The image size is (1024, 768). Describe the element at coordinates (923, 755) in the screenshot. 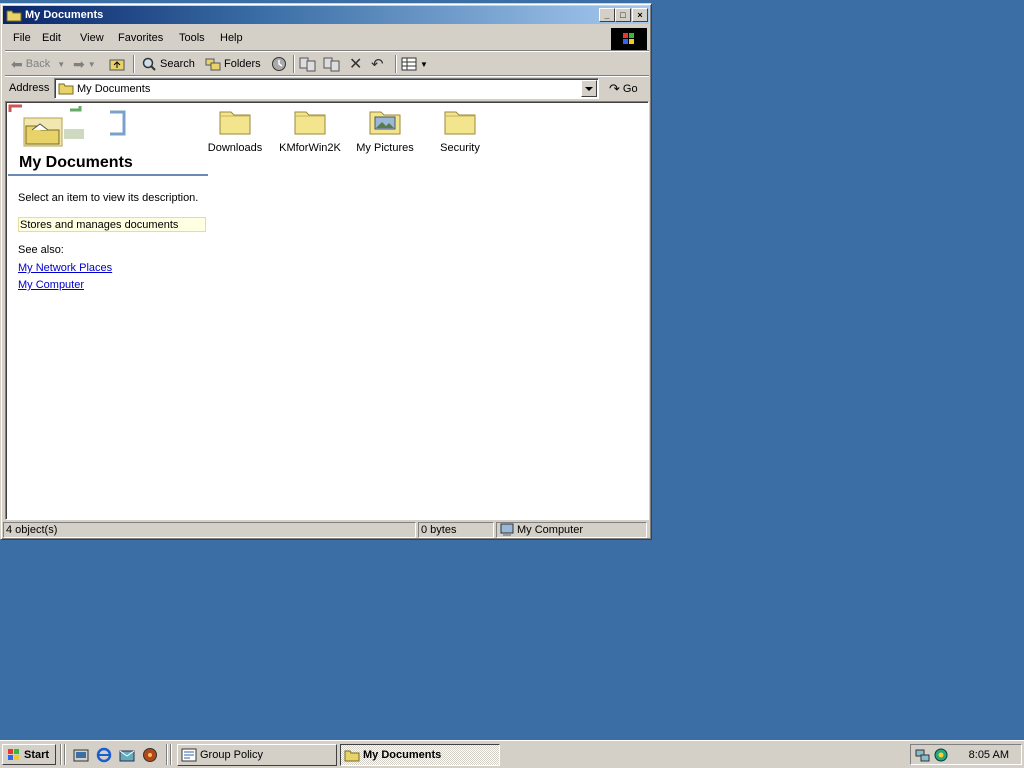

I see `network-icon` at that location.